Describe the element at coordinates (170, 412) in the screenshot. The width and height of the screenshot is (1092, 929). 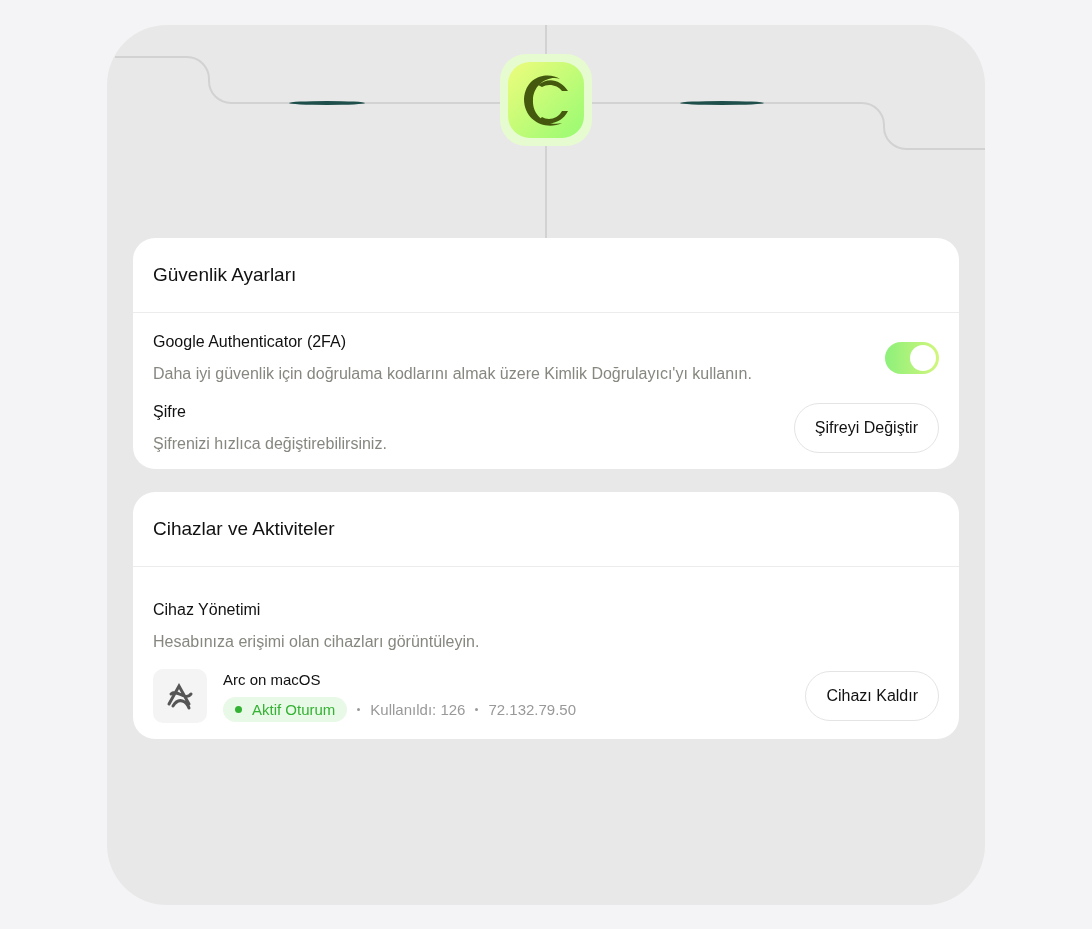
I see `setting-label: Şifre` at that location.